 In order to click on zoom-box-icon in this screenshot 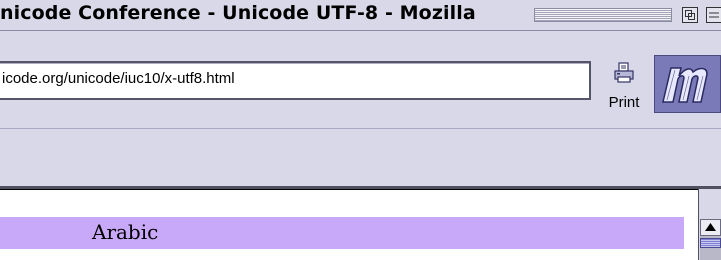, I will do `click(690, 15)`.